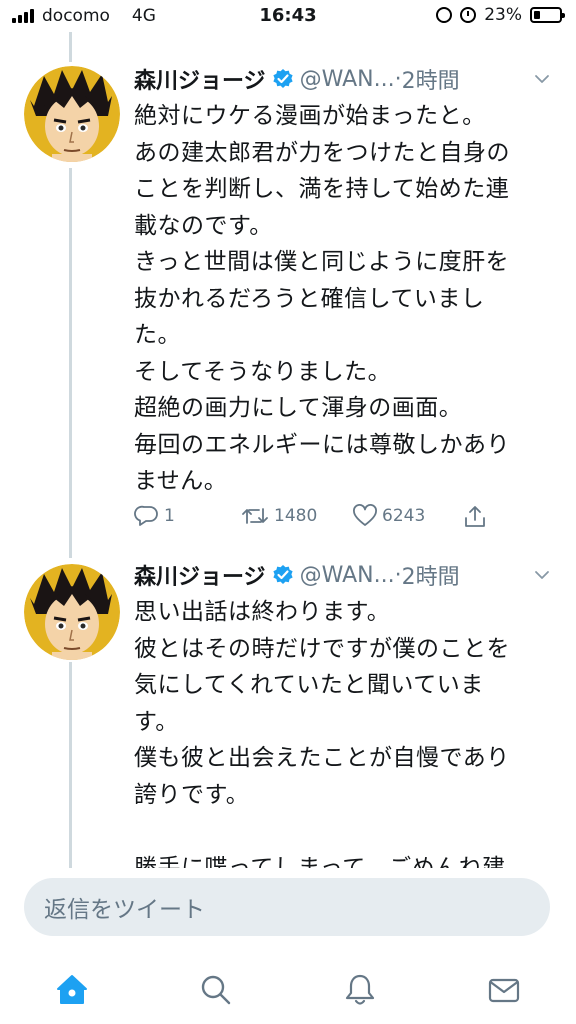  What do you see at coordinates (255, 516) in the screenshot?
I see `retweet-icon` at bounding box center [255, 516].